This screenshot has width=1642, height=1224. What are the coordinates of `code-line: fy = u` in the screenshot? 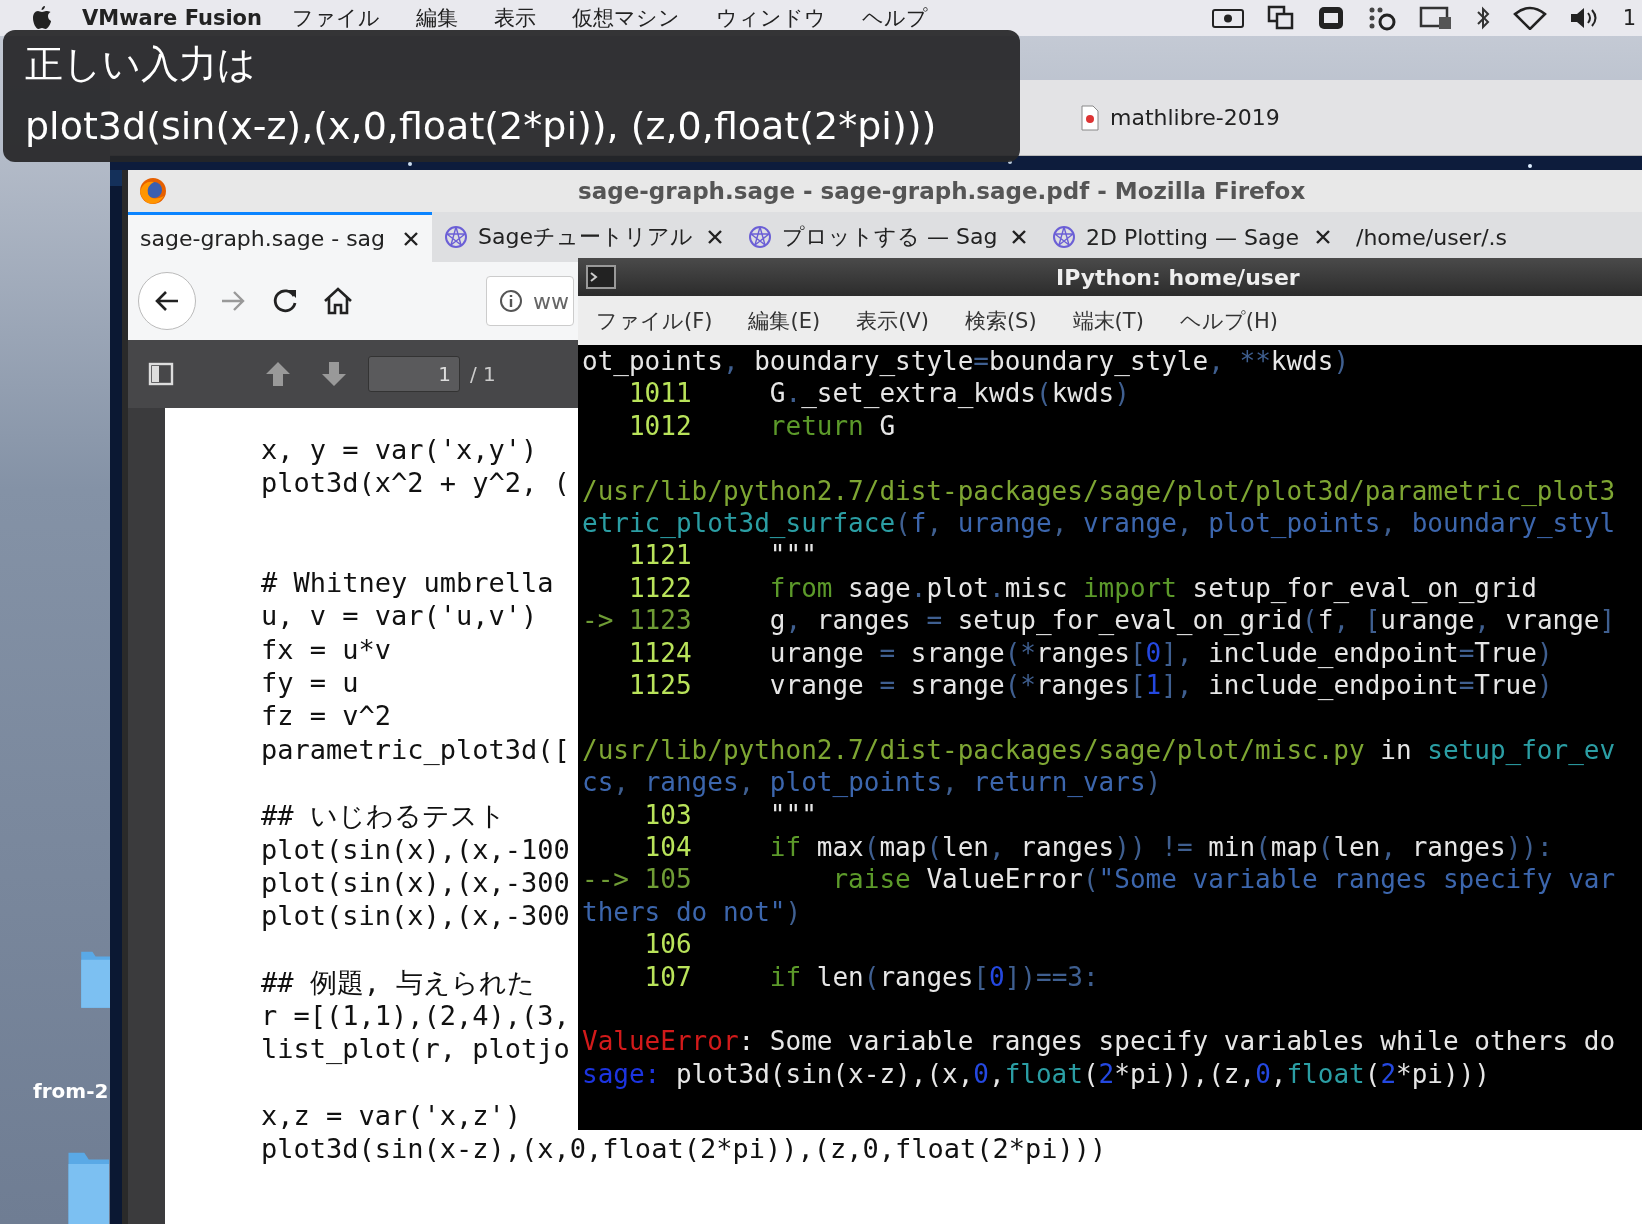 It's located at (310, 683).